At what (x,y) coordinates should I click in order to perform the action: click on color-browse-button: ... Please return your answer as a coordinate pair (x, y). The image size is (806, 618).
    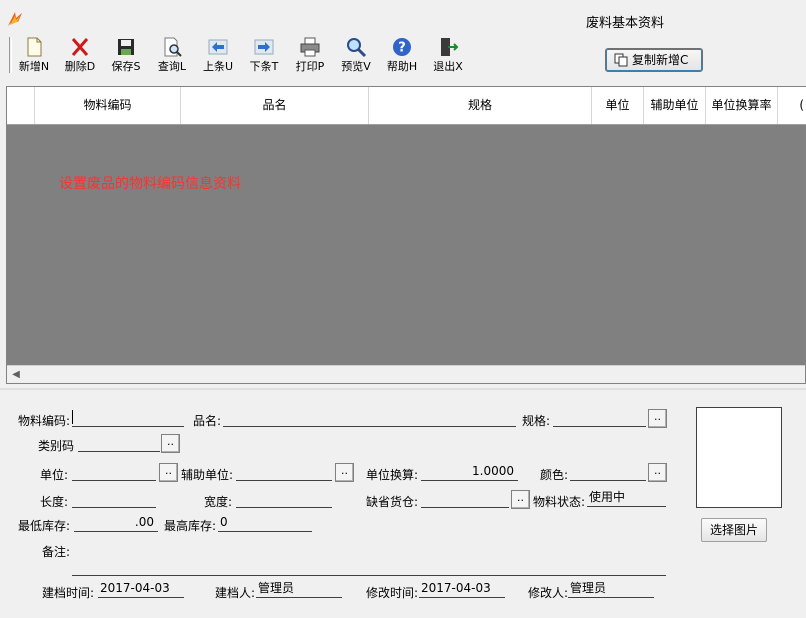
    Looking at the image, I should click on (657, 472).